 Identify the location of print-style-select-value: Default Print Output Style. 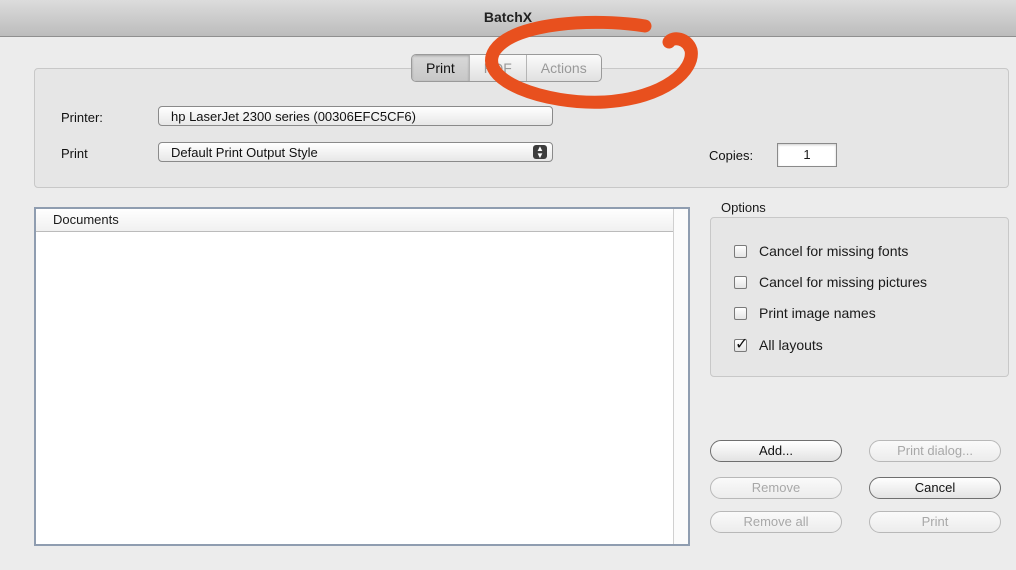
(244, 152).